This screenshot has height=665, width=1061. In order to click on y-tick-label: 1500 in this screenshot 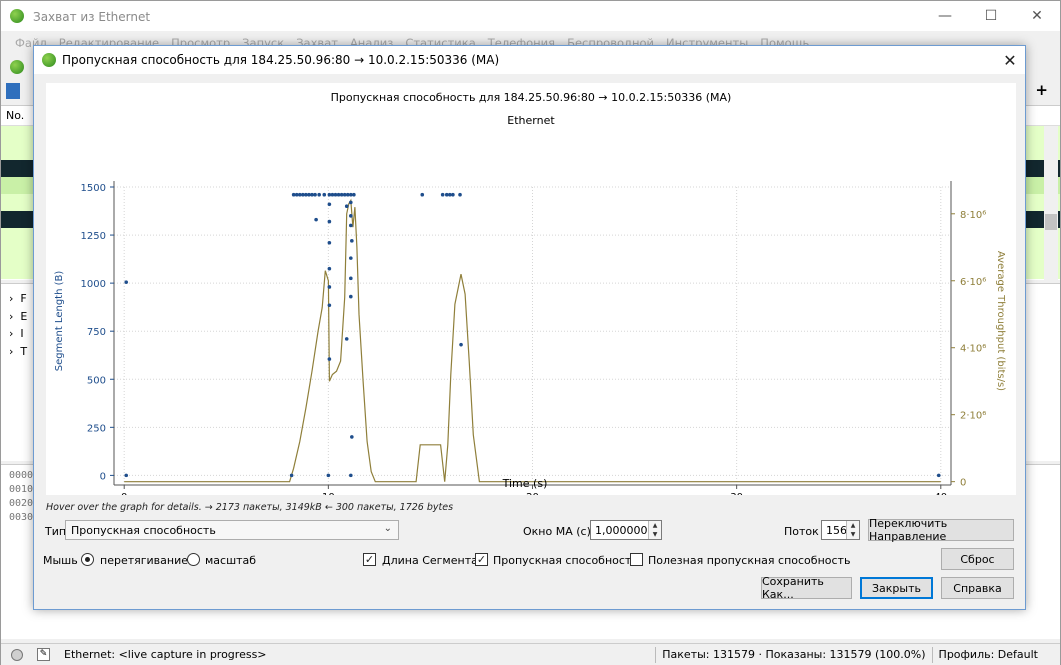, I will do `click(93, 188)`.